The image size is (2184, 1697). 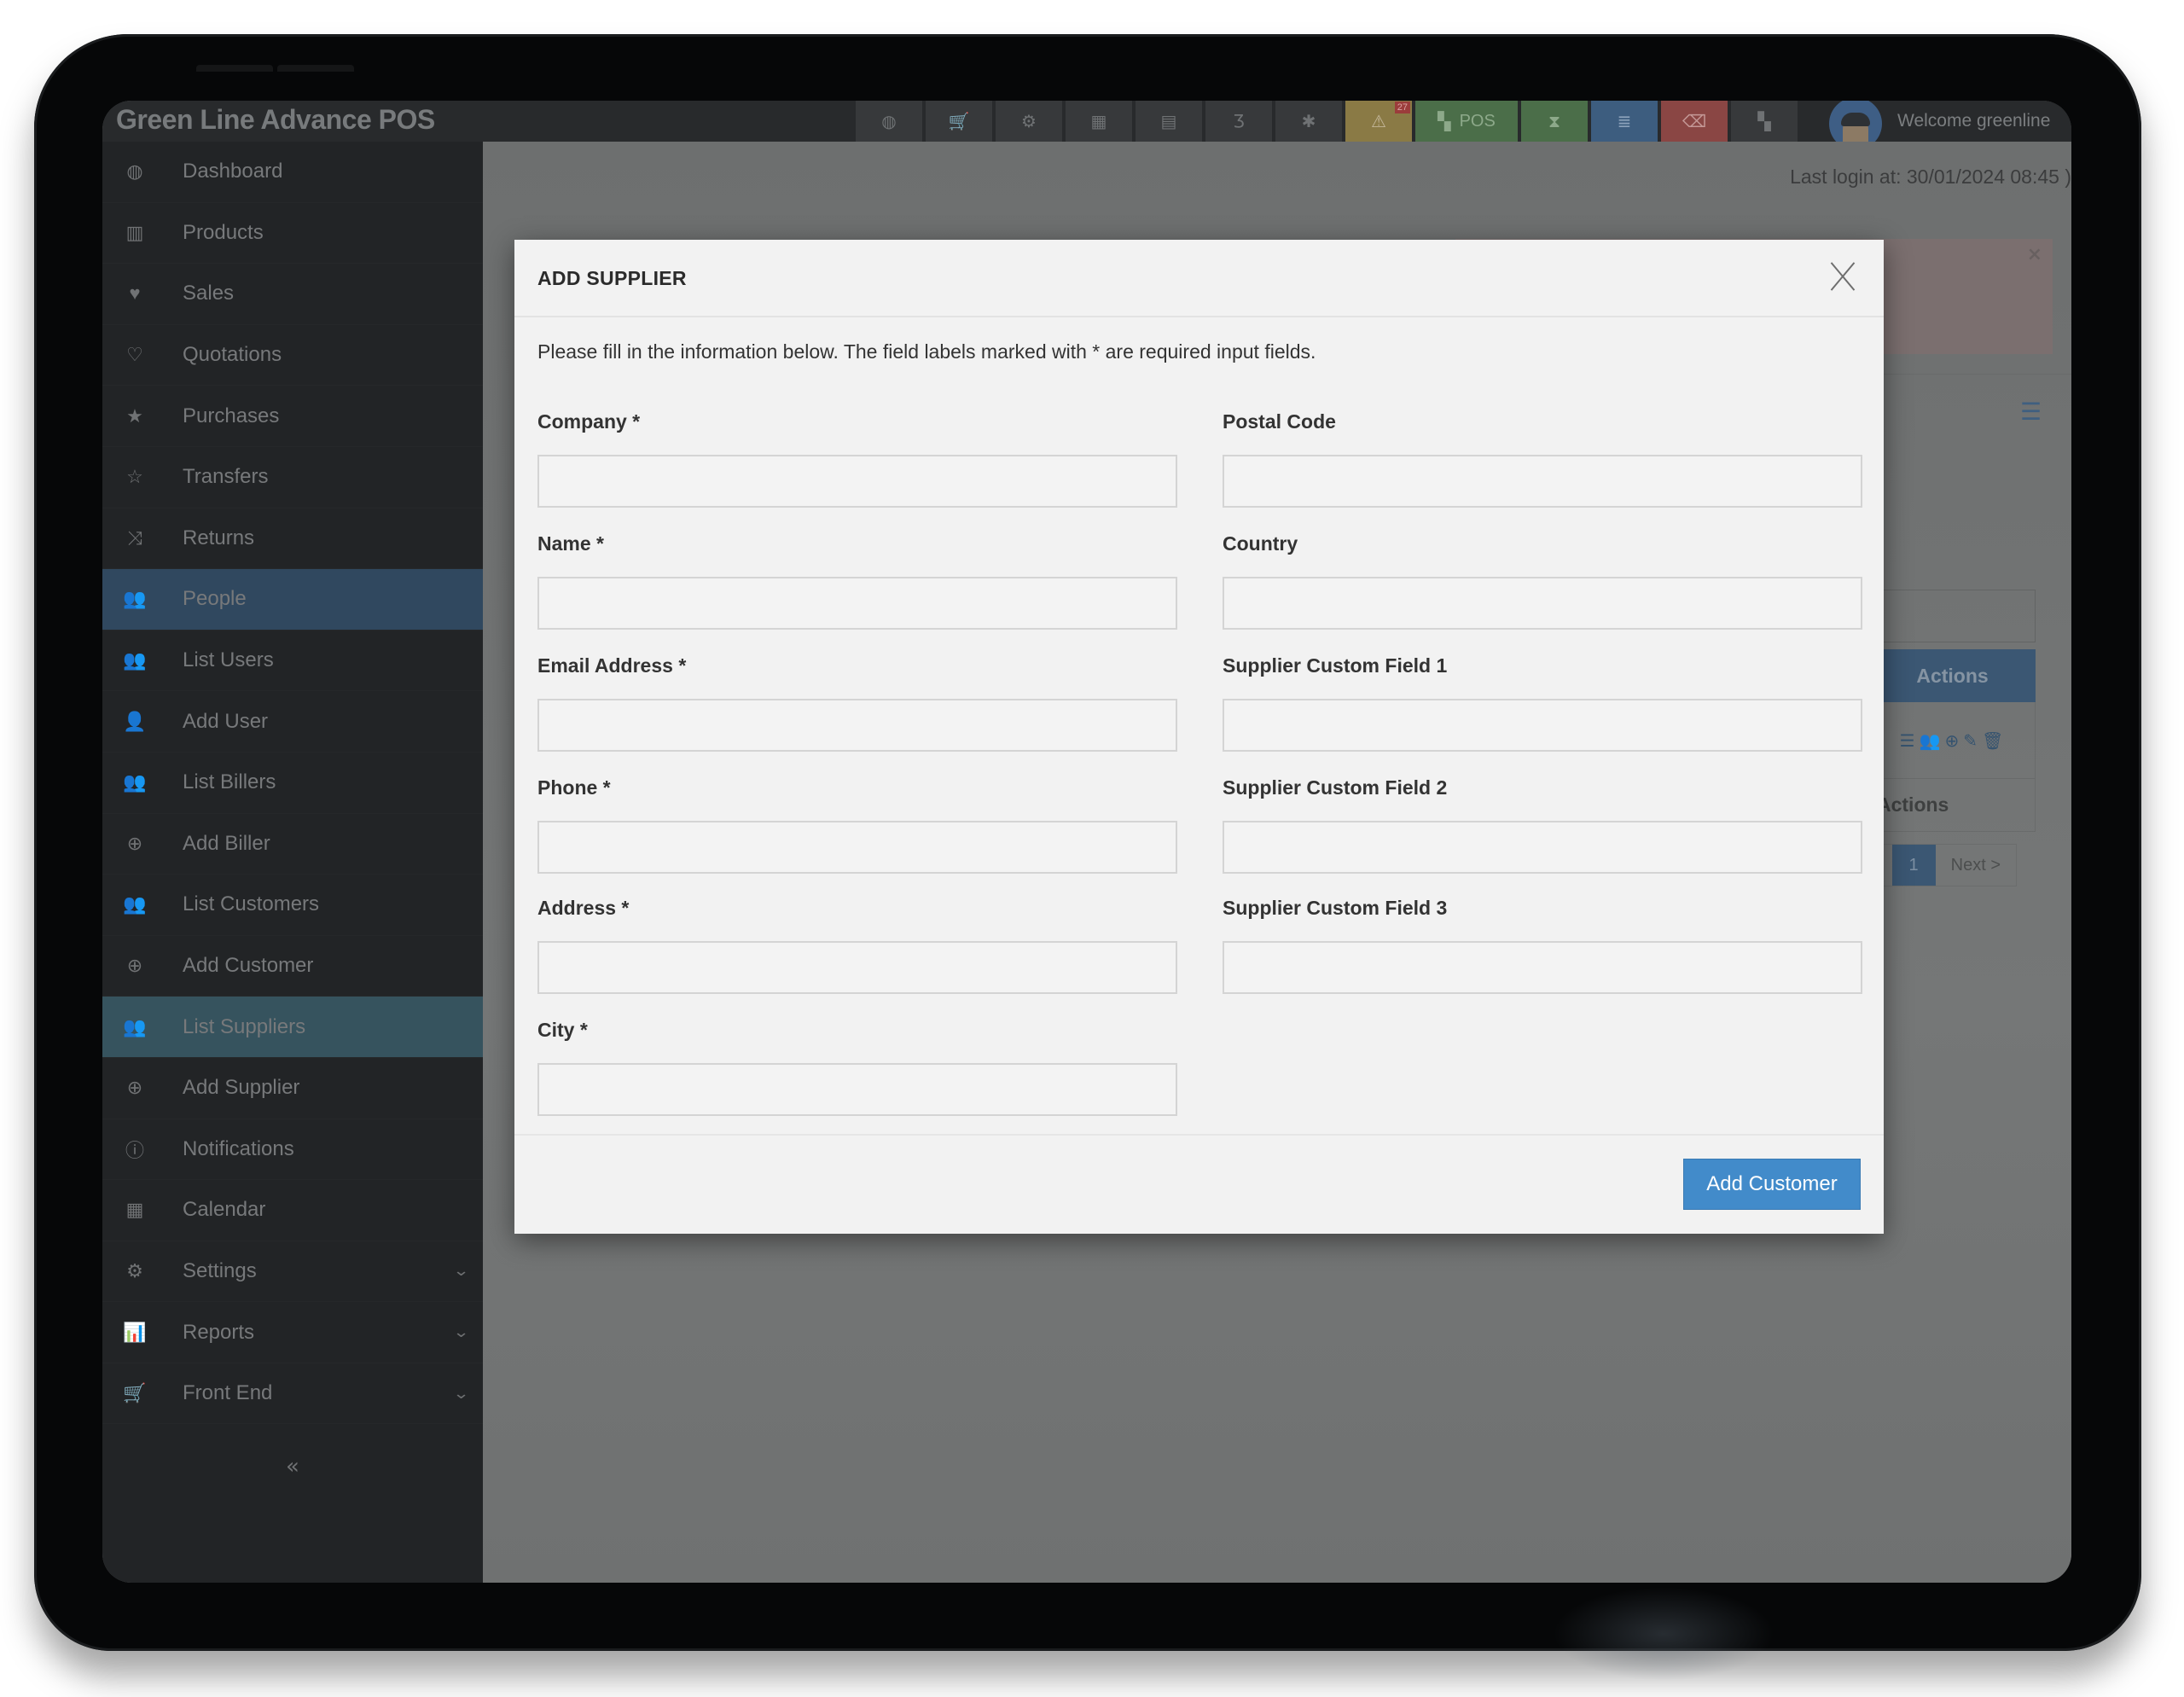 What do you see at coordinates (1335, 908) in the screenshot?
I see `supplier-custom-field-3-label: Supplier Custom Field 3` at bounding box center [1335, 908].